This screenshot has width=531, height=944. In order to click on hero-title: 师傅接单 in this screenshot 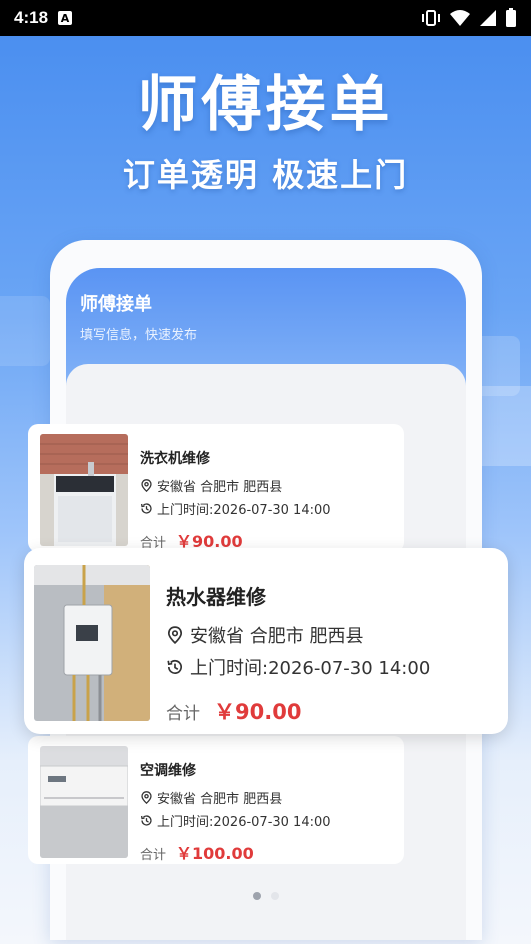, I will do `click(265, 105)`.